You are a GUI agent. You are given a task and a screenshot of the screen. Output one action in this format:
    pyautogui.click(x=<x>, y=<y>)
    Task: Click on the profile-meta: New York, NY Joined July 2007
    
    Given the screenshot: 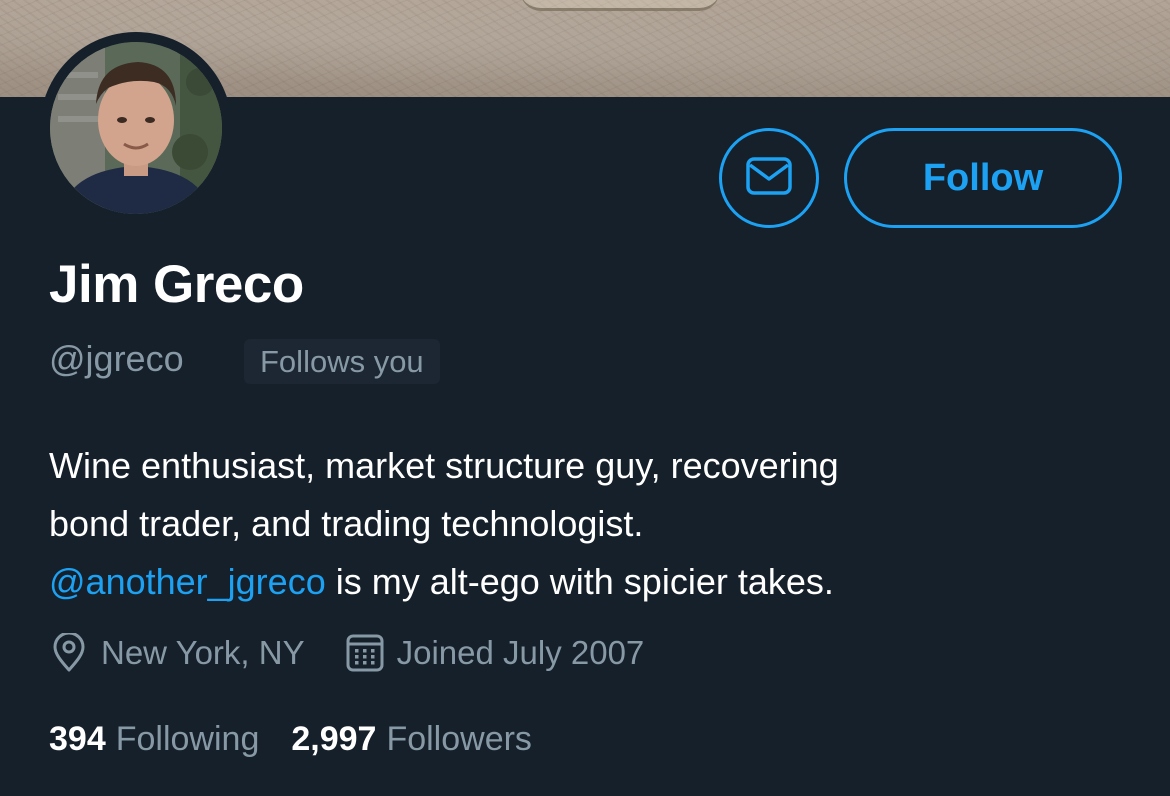 What is the action you would take?
    pyautogui.click(x=366, y=653)
    